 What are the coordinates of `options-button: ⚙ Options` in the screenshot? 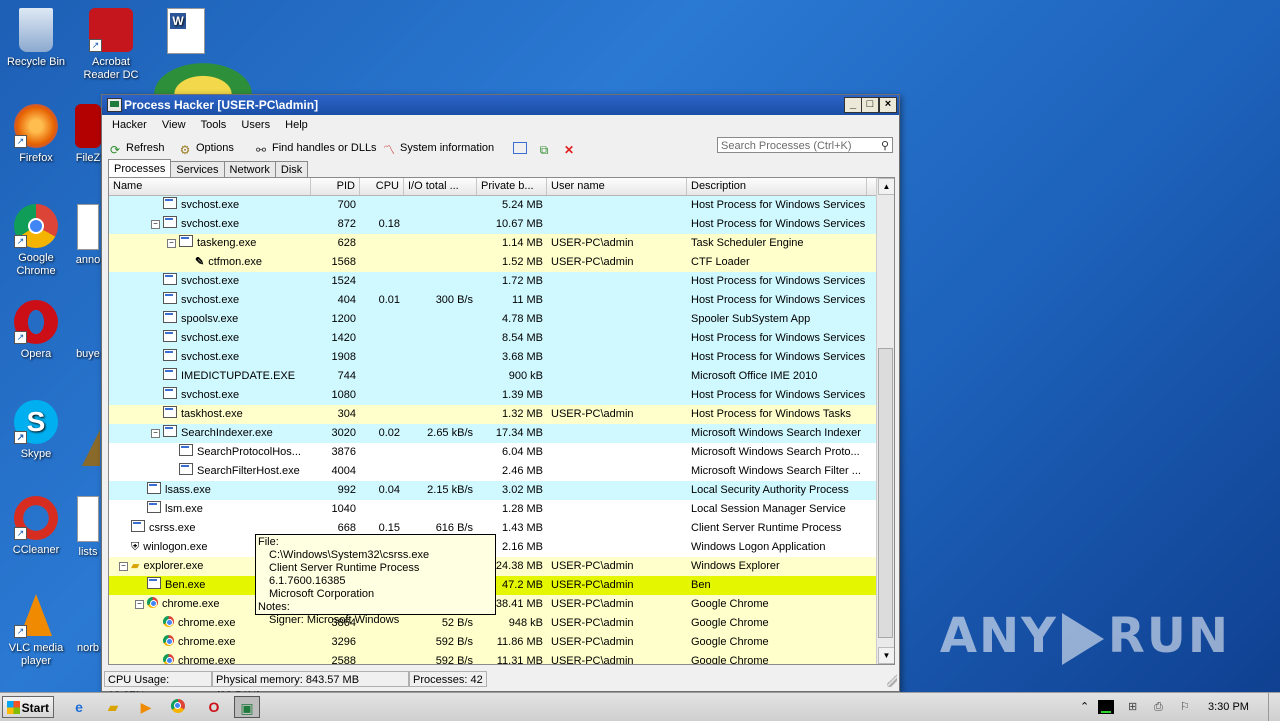 It's located at (206, 148).